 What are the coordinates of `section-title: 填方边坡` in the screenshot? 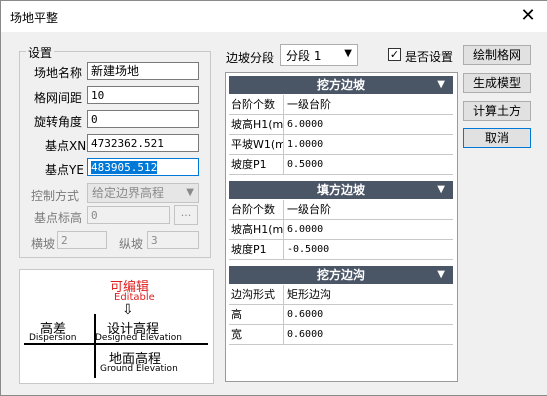 It's located at (340, 190).